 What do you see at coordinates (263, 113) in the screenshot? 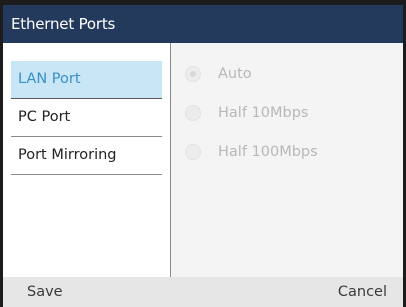
I see `option-label: Half 10Mbps` at bounding box center [263, 113].